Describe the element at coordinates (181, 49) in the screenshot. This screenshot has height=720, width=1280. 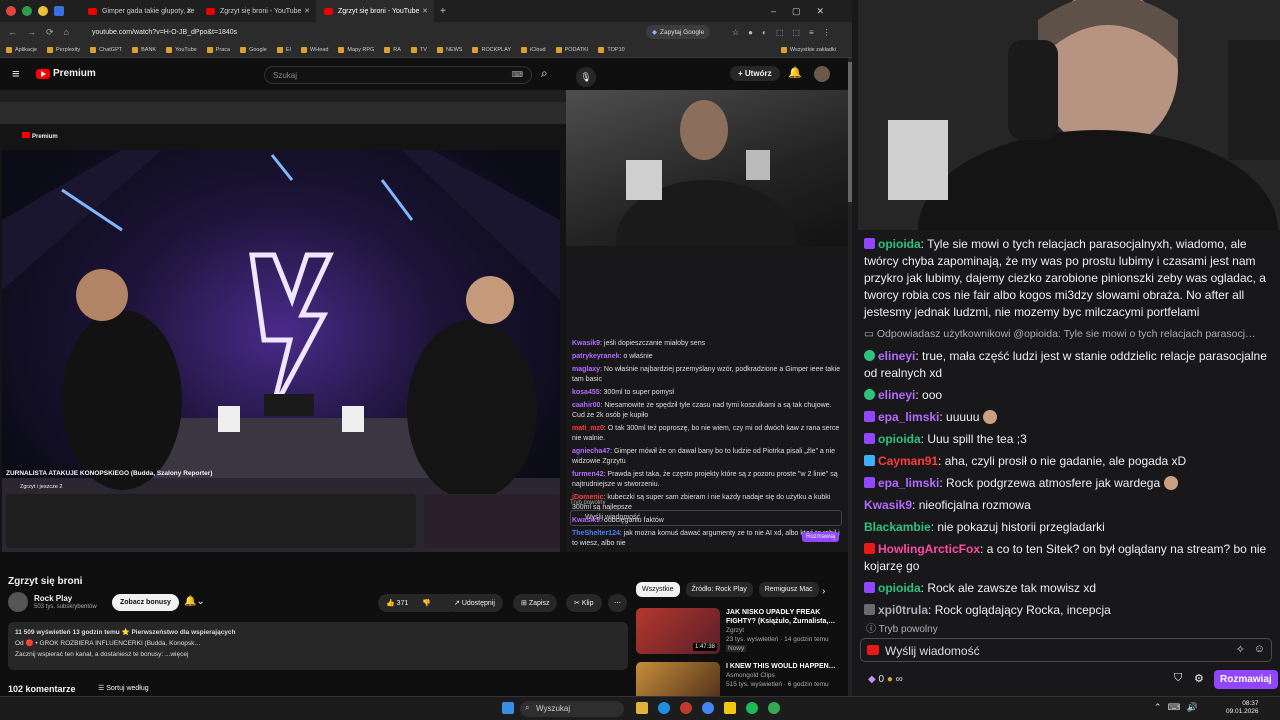
I see `bookmark-item: YouTube` at that location.